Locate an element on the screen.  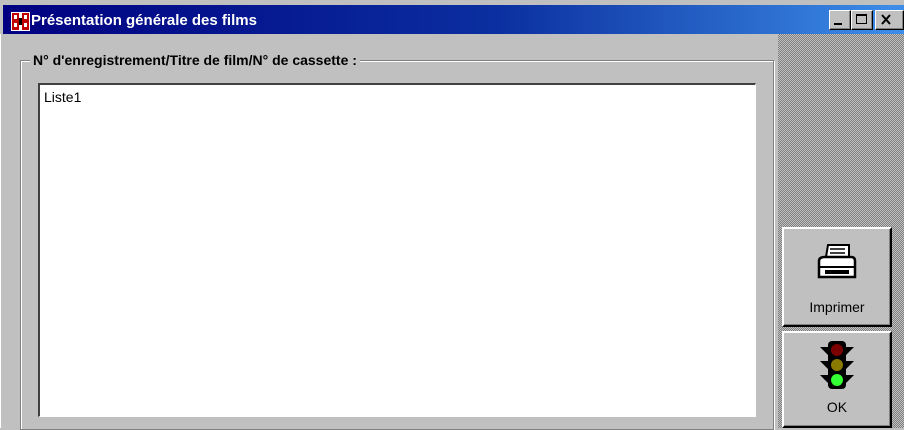
list-item: Liste1 is located at coordinates (62, 97).